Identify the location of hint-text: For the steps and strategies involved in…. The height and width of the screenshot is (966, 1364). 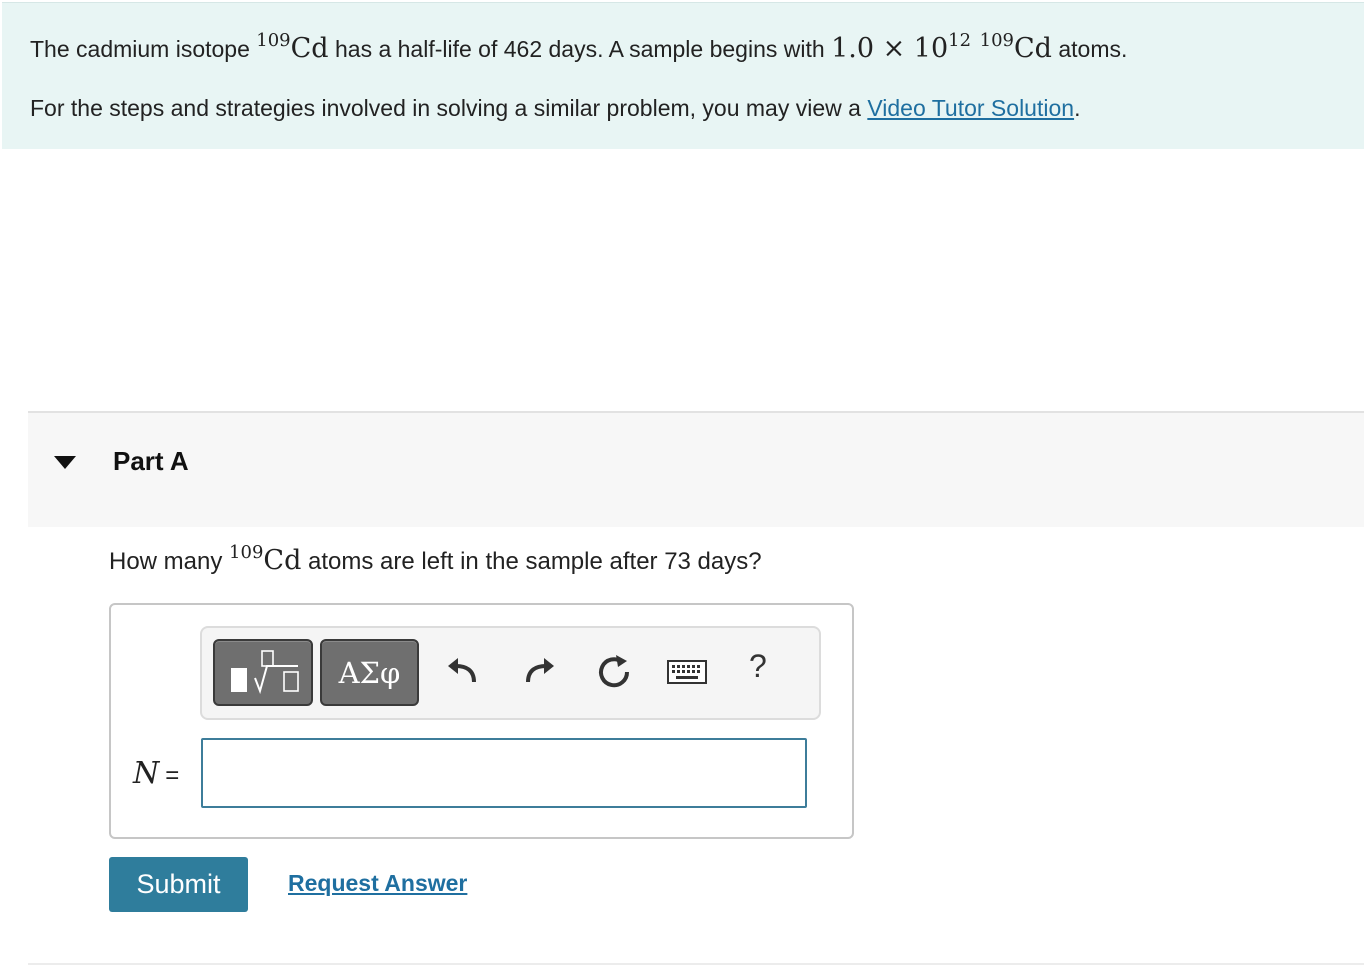
(555, 108).